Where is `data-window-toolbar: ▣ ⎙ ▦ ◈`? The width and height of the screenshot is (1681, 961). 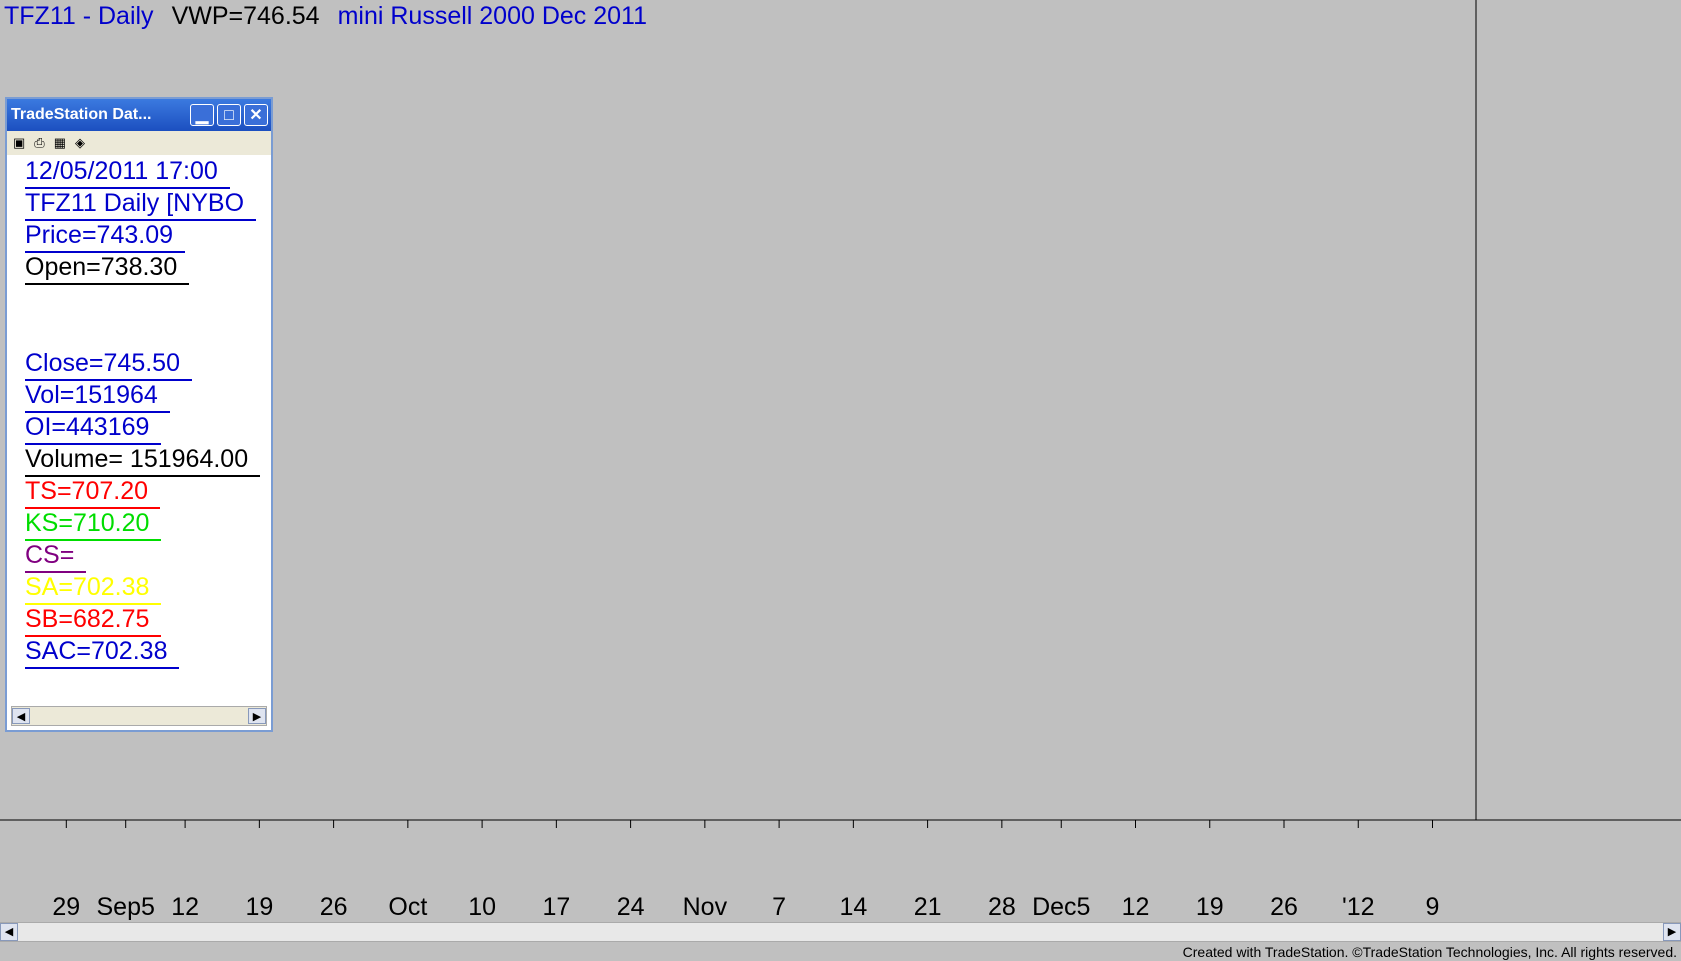
data-window-toolbar: ▣ ⎙ ▦ ◈ is located at coordinates (139, 143).